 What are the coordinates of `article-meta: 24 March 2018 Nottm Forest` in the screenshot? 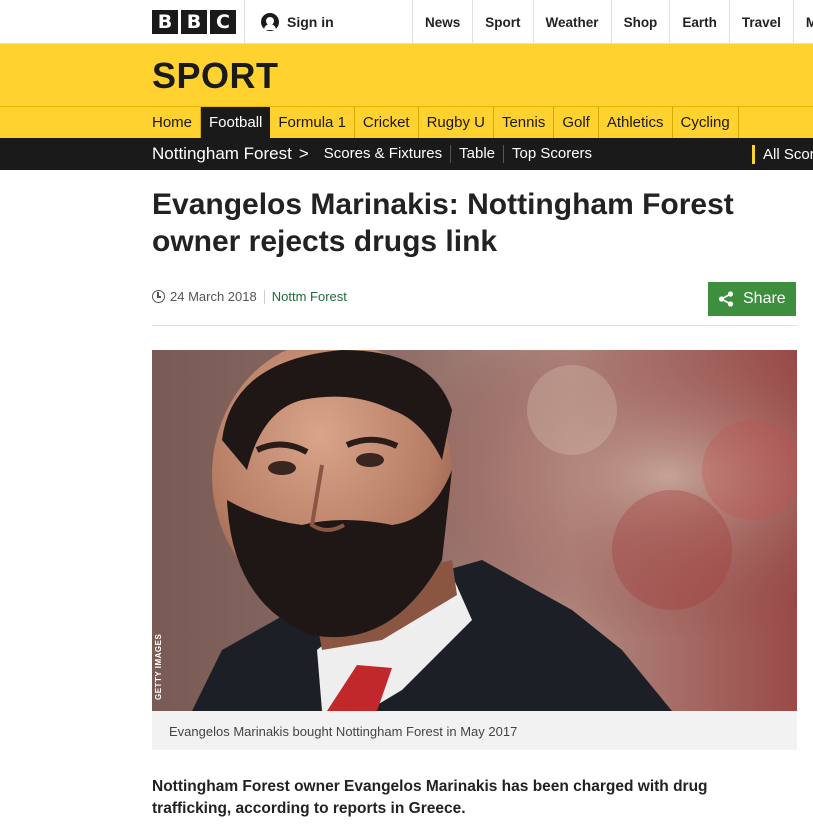 It's located at (249, 296).